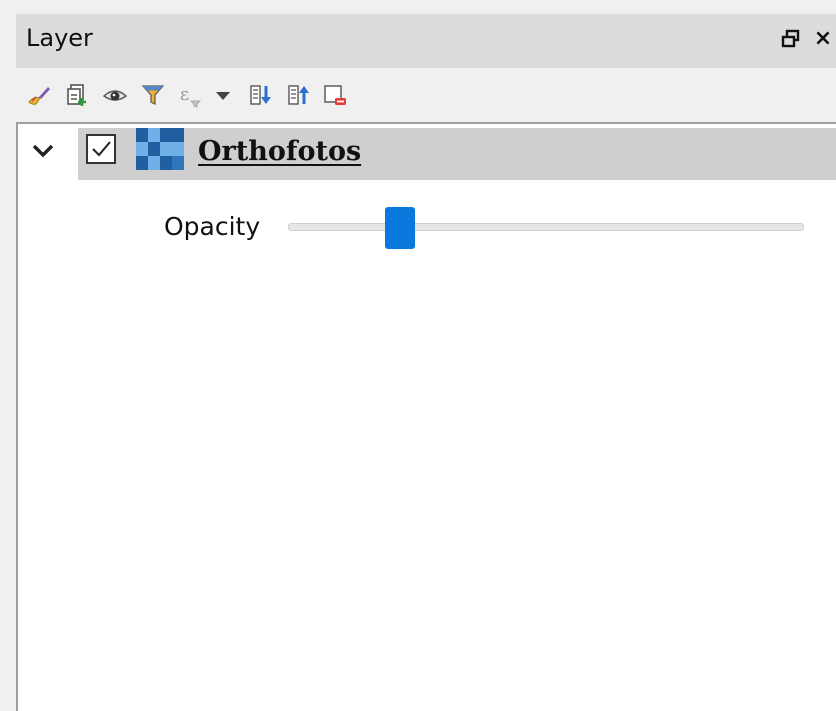 Image resolution: width=836 pixels, height=711 pixels. Describe the element at coordinates (212, 226) in the screenshot. I see `opacity-label: Opacity` at that location.